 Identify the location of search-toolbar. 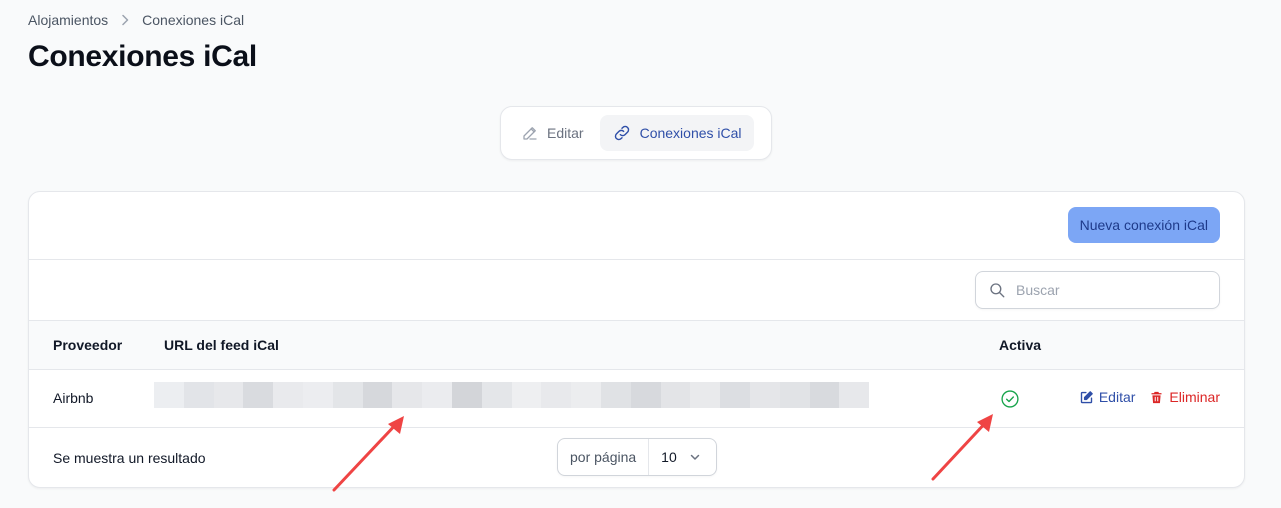
(636, 290).